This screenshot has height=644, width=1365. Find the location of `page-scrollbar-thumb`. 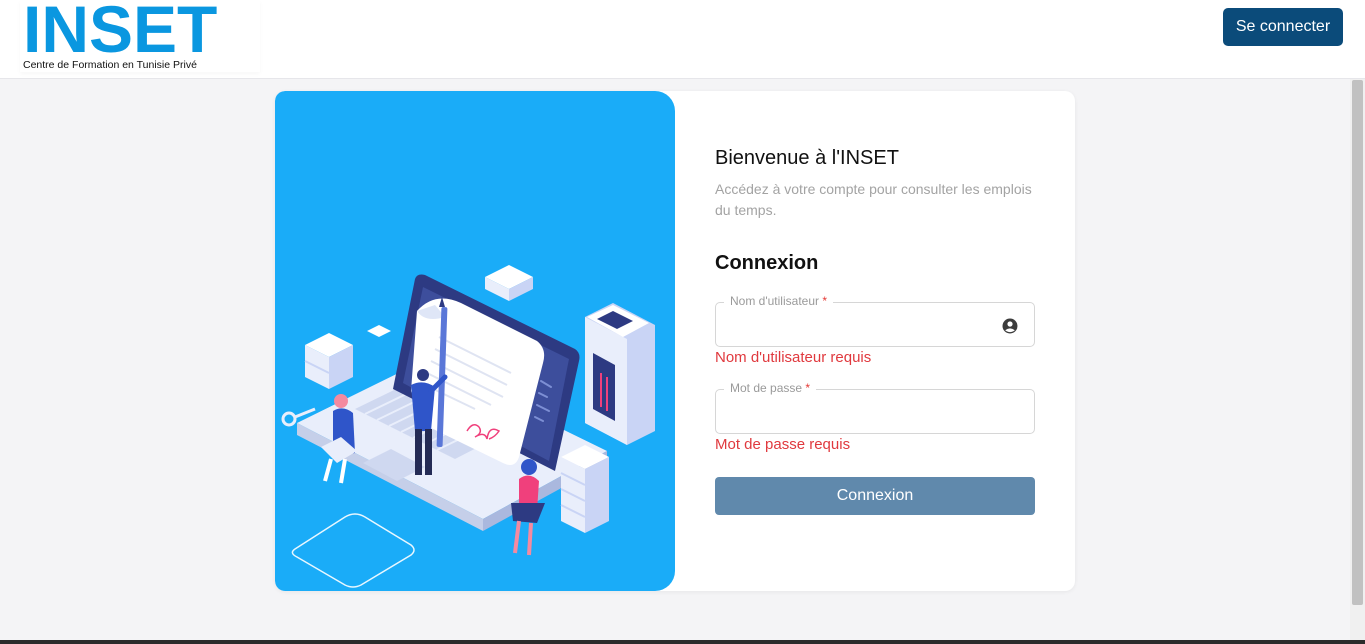

page-scrollbar-thumb is located at coordinates (1357, 342).